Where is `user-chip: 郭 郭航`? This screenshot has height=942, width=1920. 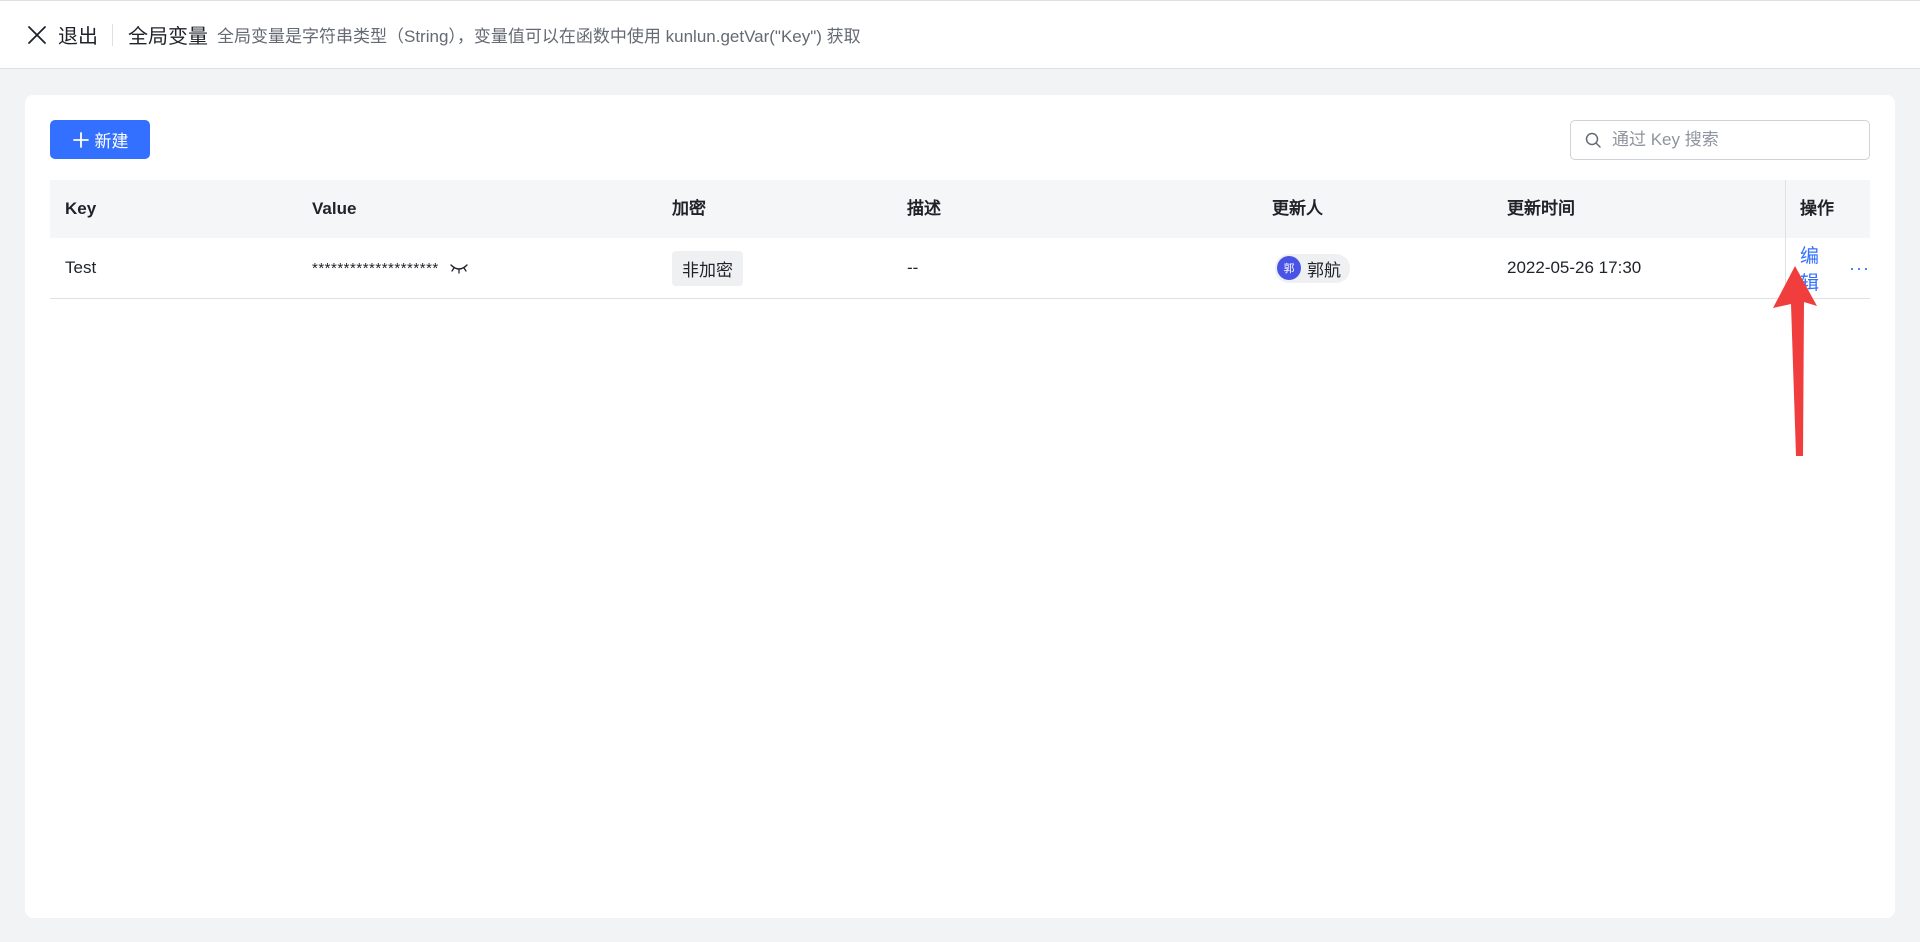
user-chip: 郭 郭航 is located at coordinates (1312, 268).